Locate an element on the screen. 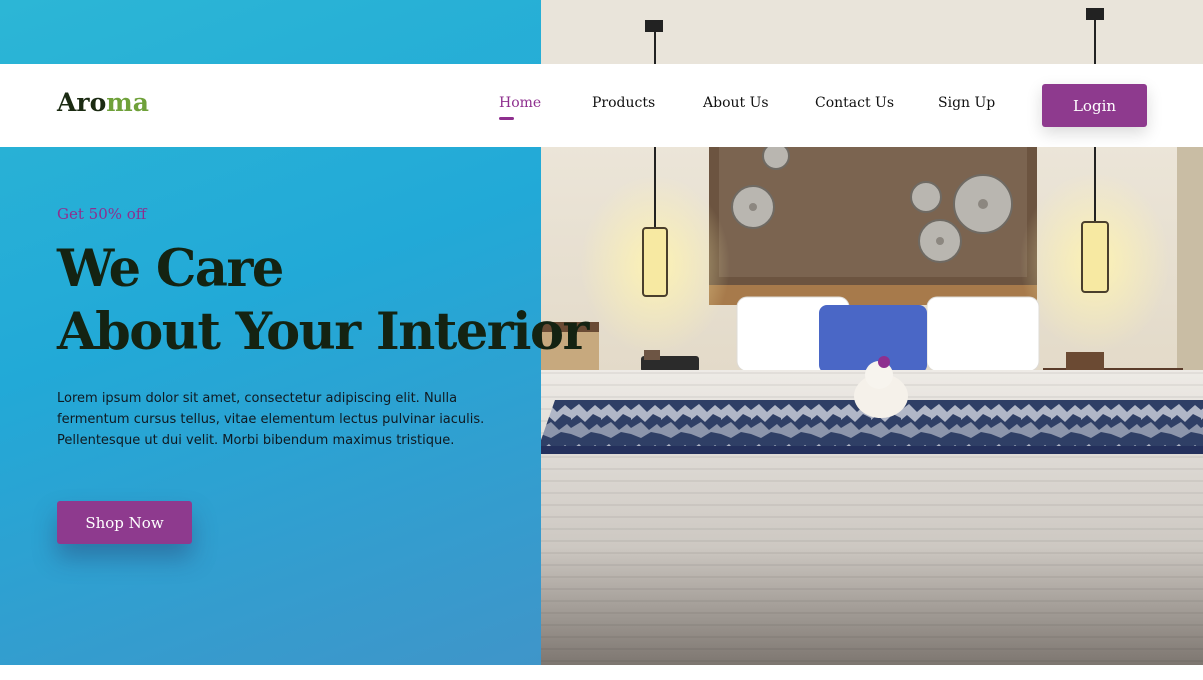  nav-item-home: Home is located at coordinates (520, 107).